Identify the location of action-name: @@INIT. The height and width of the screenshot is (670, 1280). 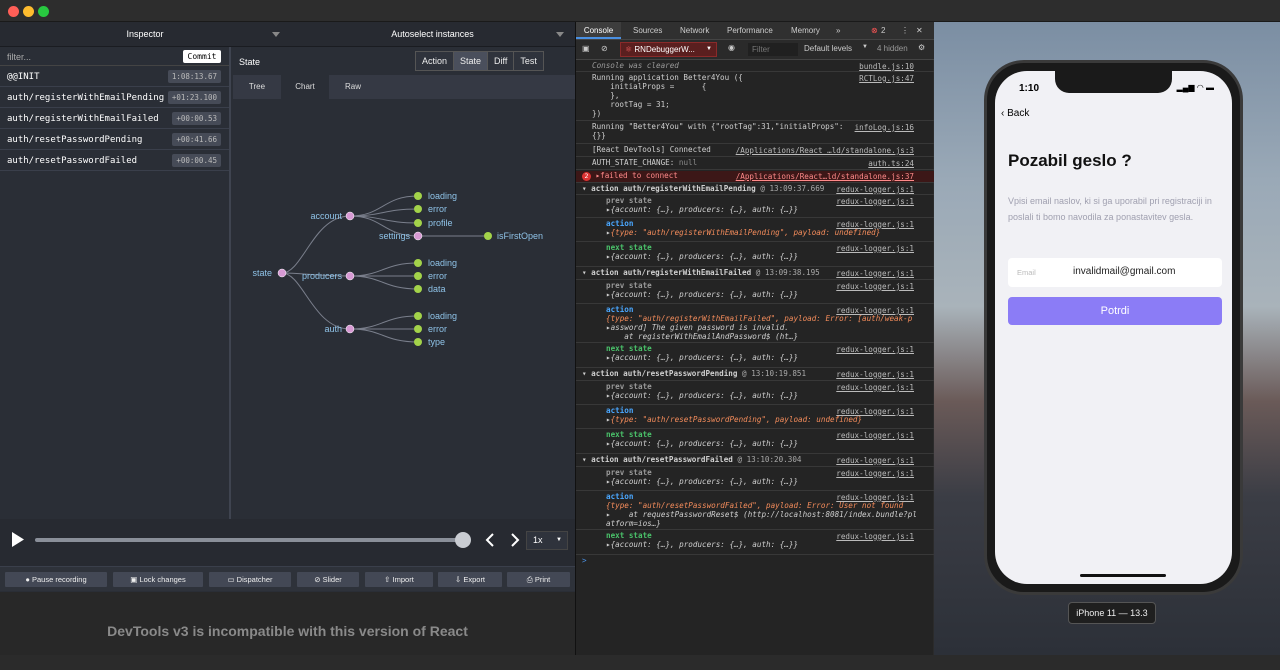
(23, 77).